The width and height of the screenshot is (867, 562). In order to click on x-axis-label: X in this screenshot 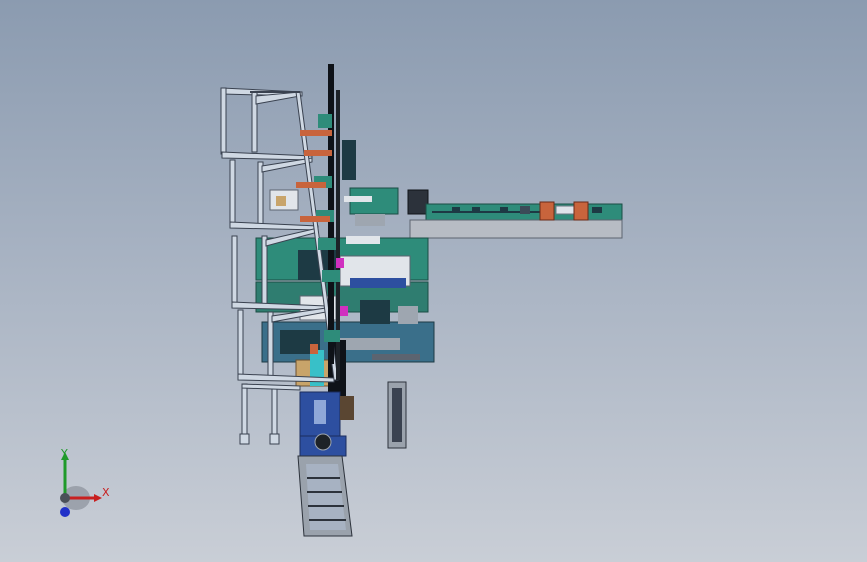, I will do `click(106, 492)`.